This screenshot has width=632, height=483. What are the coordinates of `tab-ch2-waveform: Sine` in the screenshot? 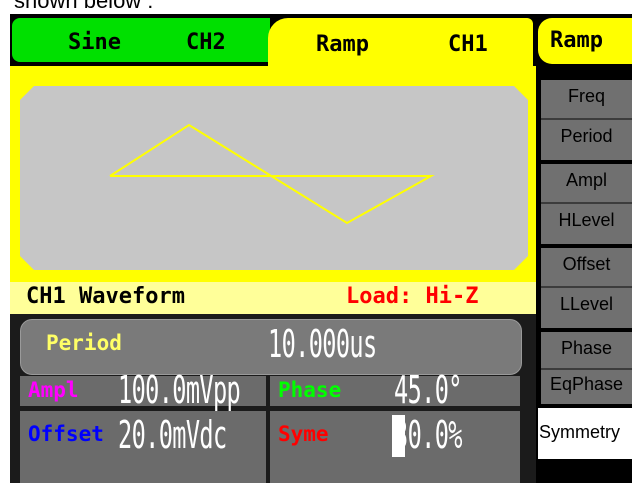 It's located at (94, 42).